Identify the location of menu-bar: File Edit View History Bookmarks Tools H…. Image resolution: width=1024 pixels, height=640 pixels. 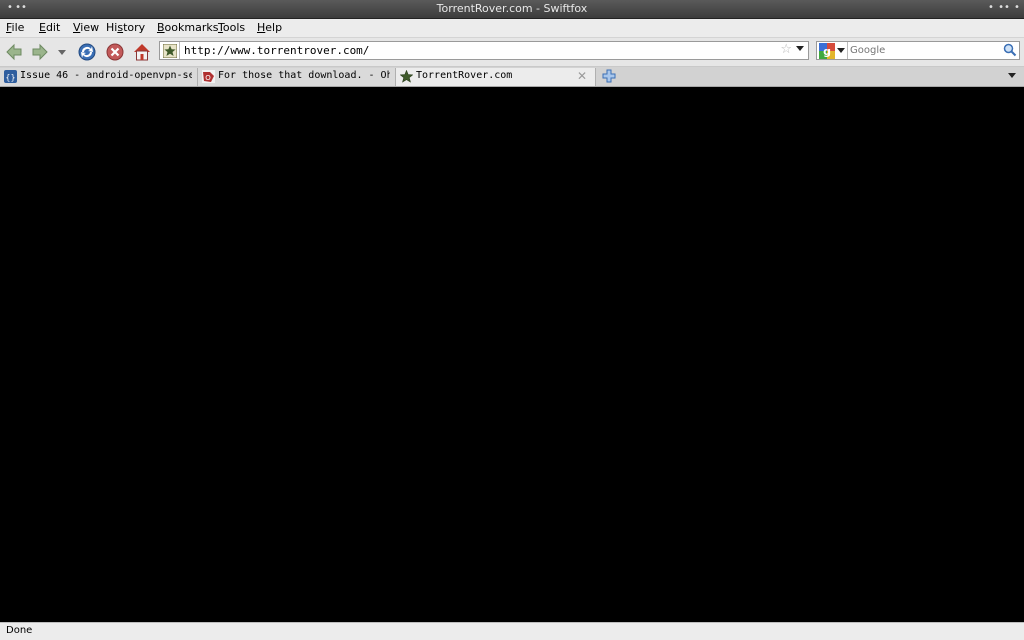
(512, 28).